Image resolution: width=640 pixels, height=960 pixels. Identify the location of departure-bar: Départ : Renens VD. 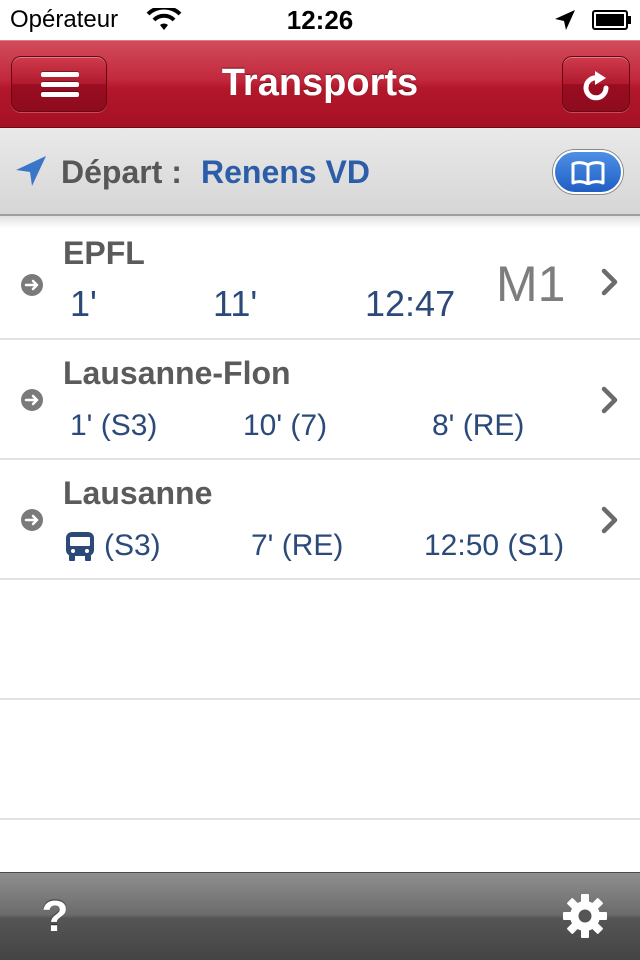
(320, 172).